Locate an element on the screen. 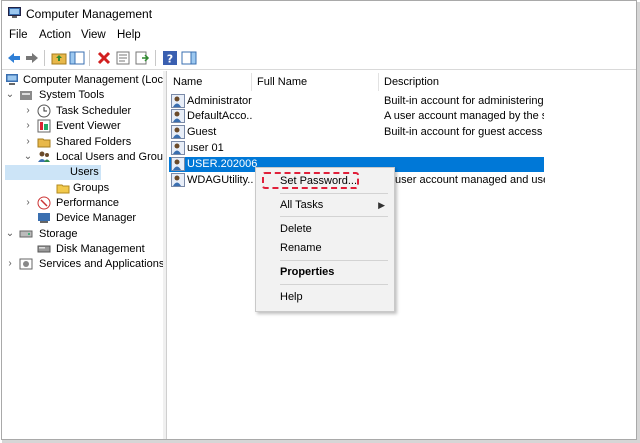  menu-help: Help is located at coordinates (129, 35).